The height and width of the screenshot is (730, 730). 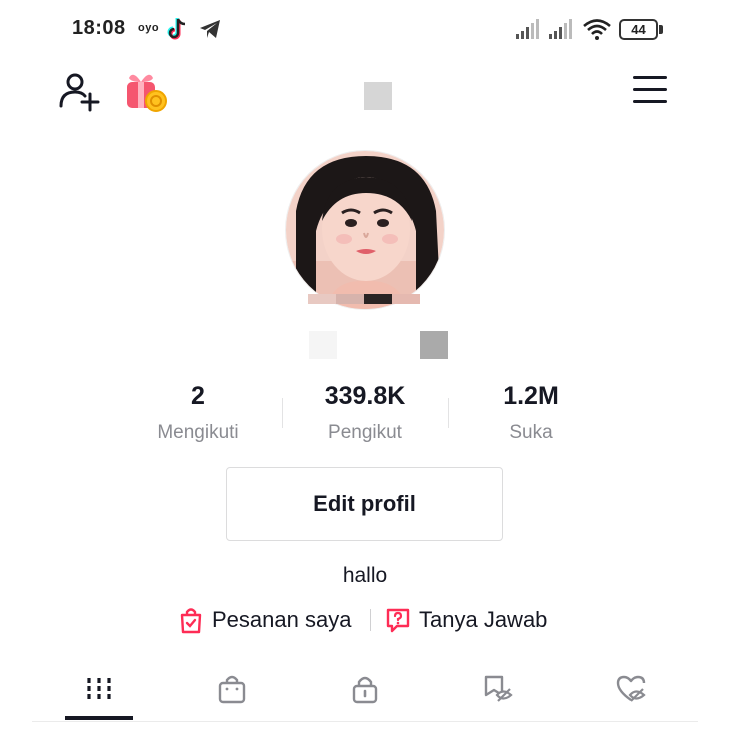 I want to click on stat-following: 2 Mengikuti, so click(x=198, y=413).